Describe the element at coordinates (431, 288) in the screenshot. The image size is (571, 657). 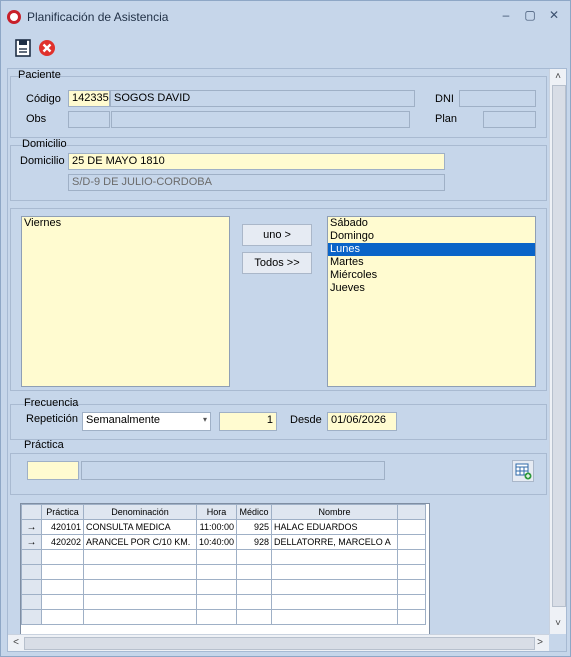
I see `list-item: Jueves` at that location.